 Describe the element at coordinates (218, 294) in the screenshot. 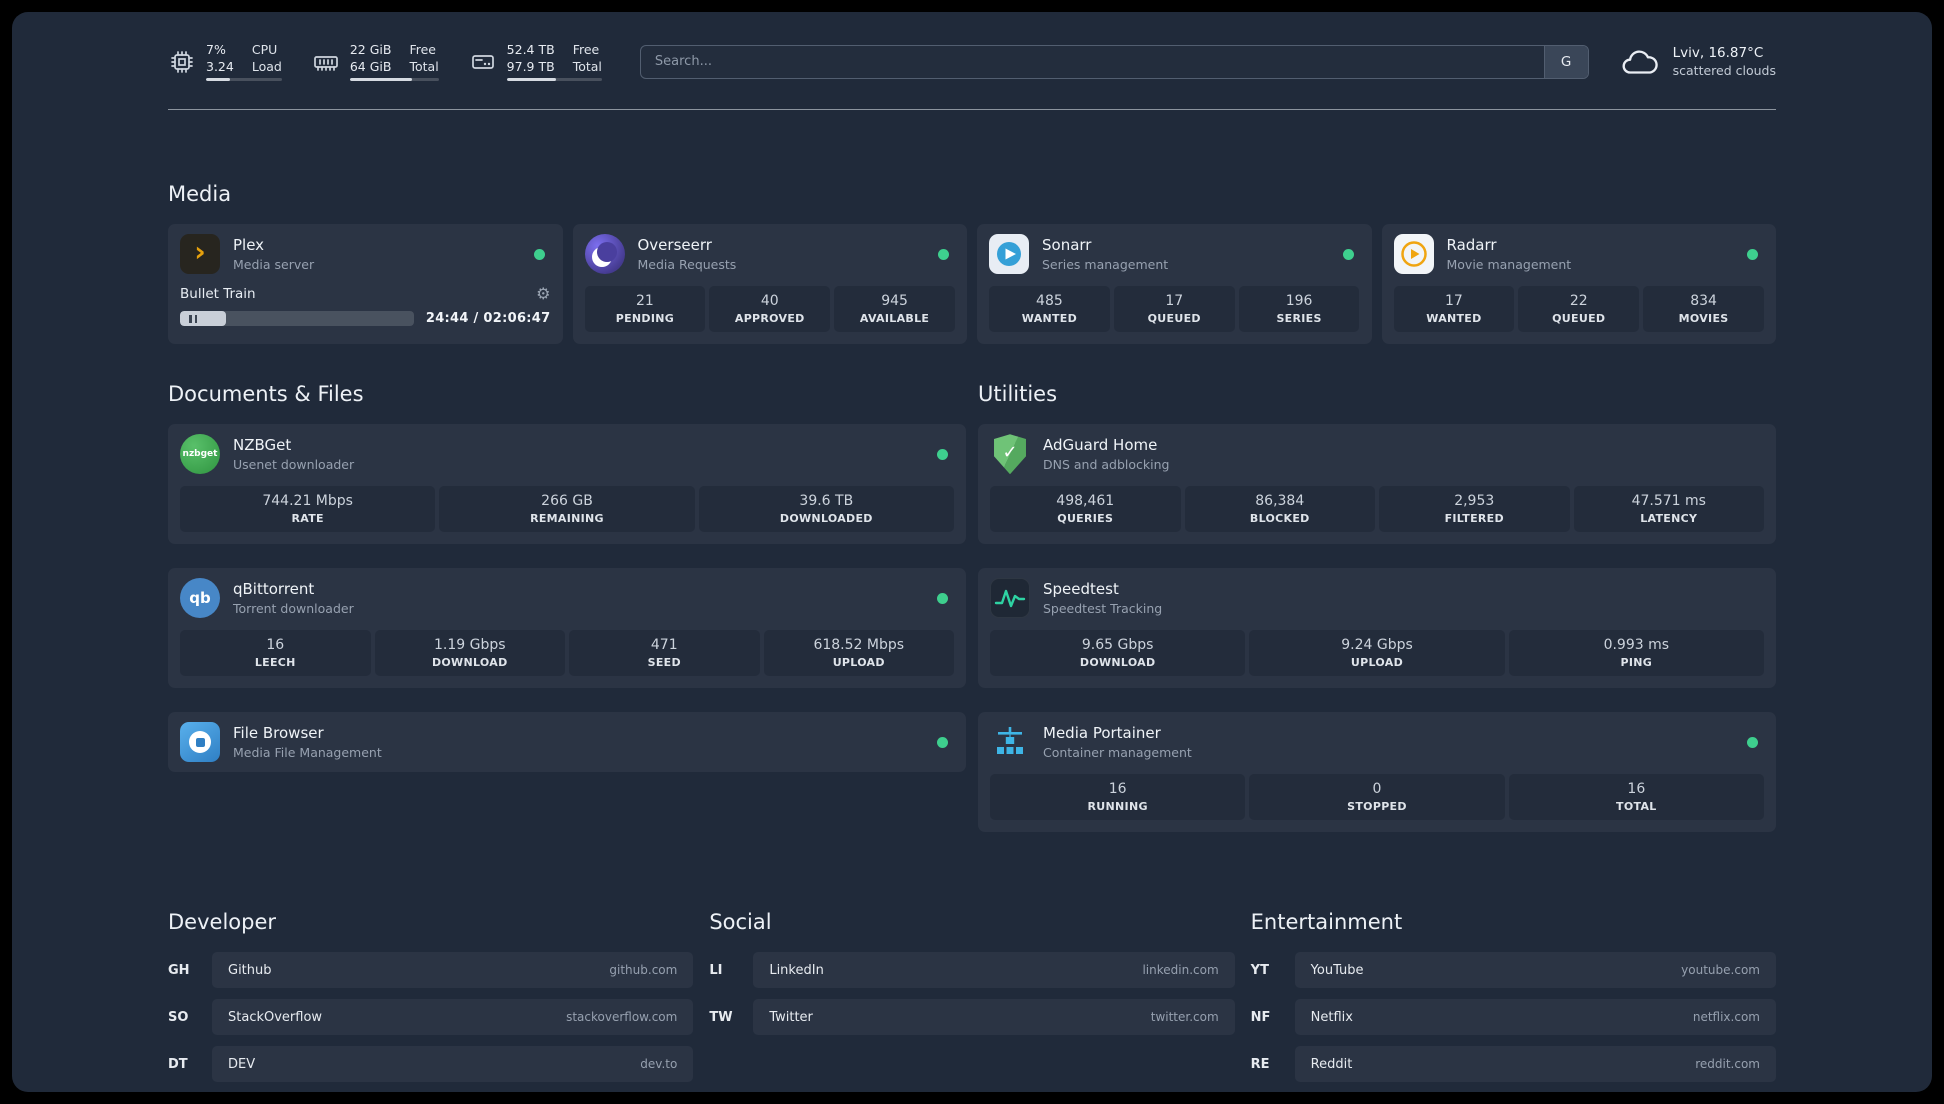

I see `now-playing-title: Bullet Train` at that location.